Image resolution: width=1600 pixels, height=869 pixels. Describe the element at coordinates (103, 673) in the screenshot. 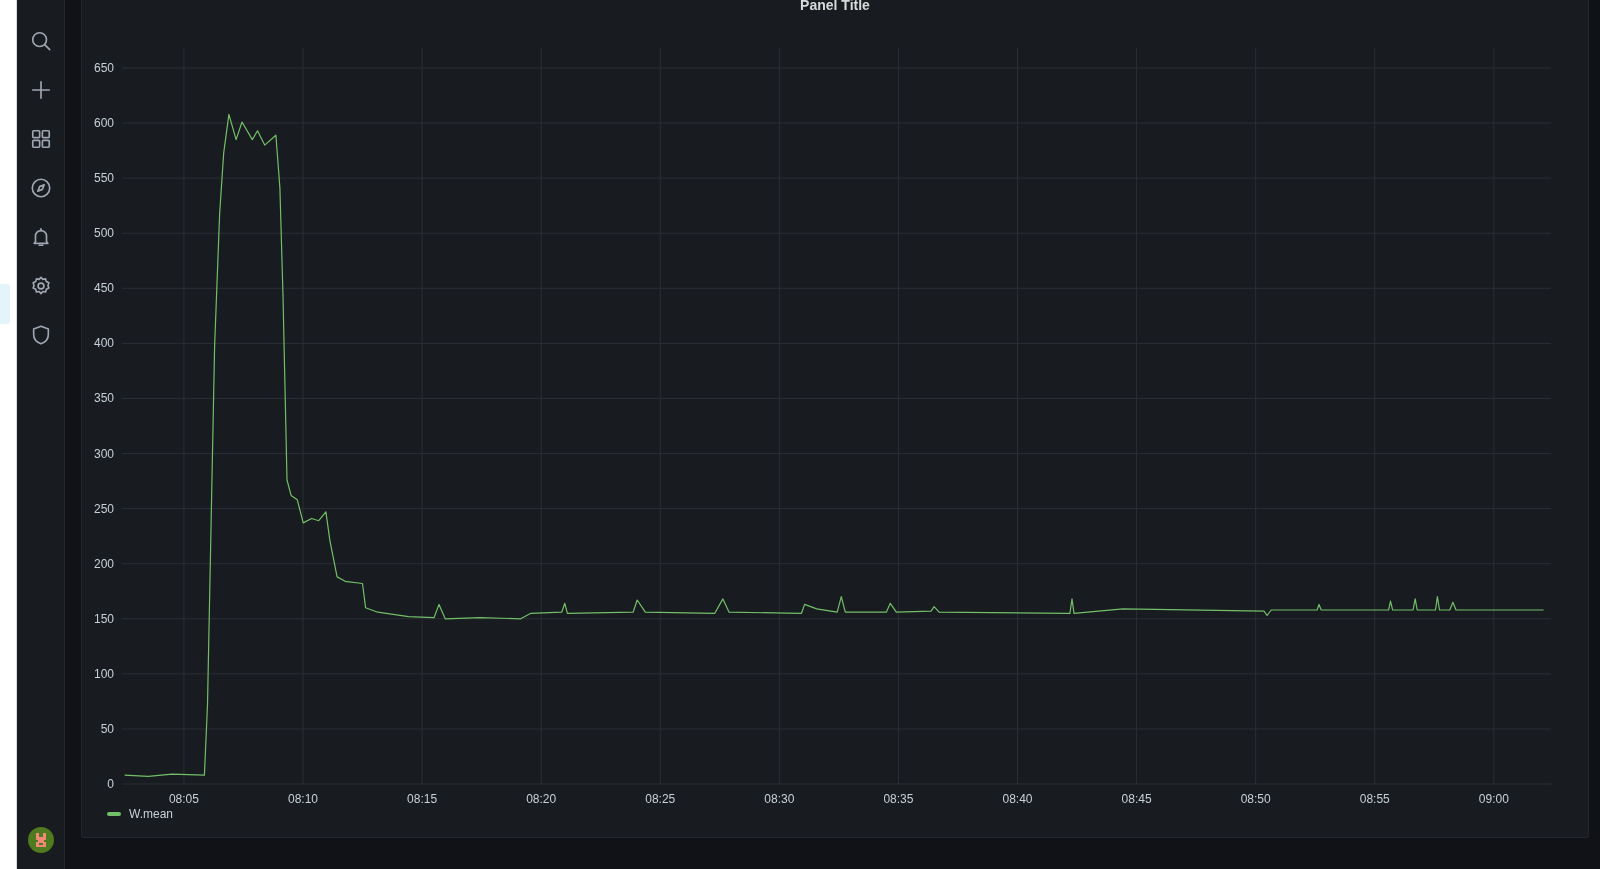

I see `y-axis-label: 100` at that location.